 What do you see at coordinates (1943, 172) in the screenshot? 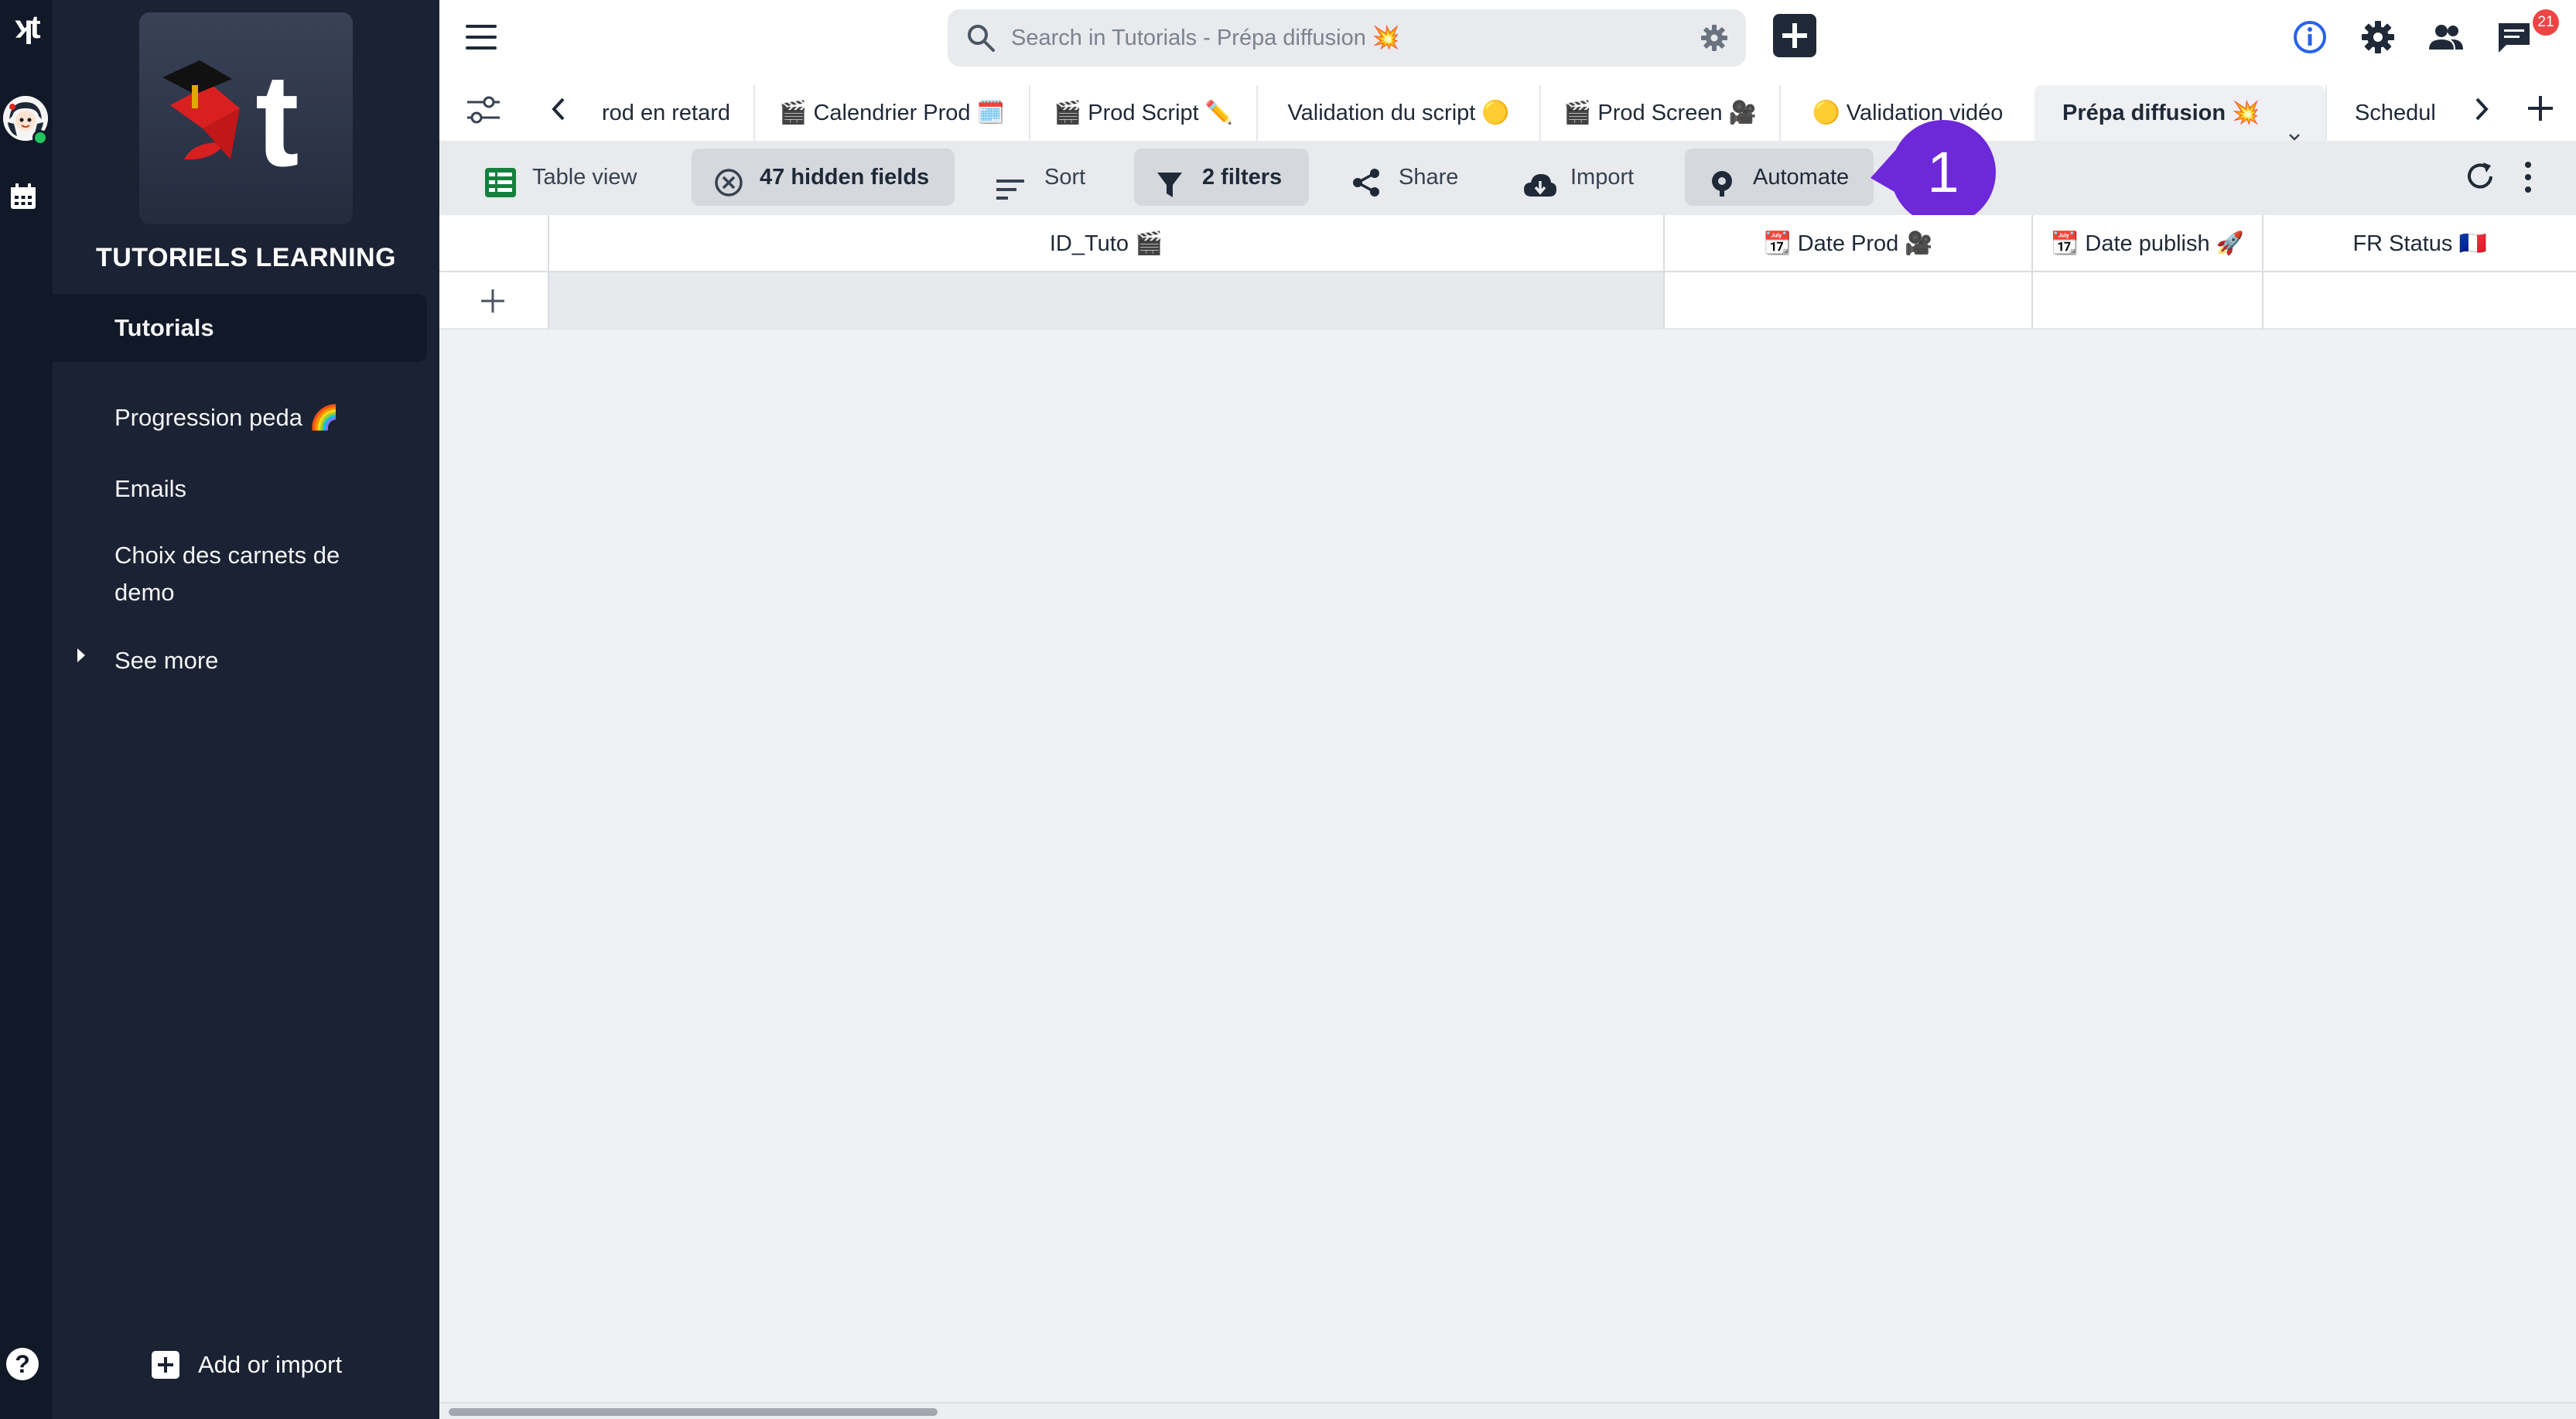
I see `step-marker-number: 1` at bounding box center [1943, 172].